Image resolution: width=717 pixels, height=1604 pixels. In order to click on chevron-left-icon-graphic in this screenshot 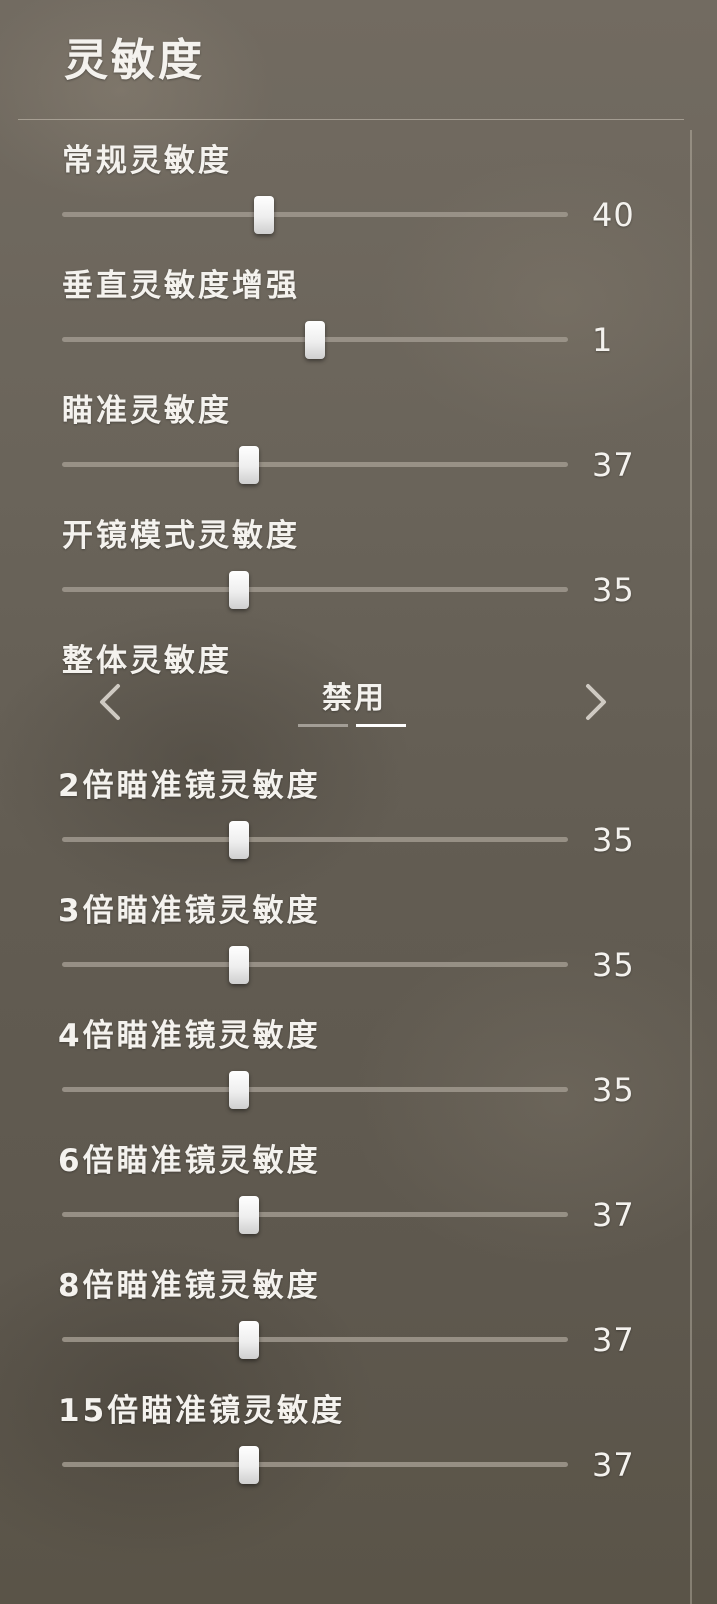, I will do `click(110, 702)`.